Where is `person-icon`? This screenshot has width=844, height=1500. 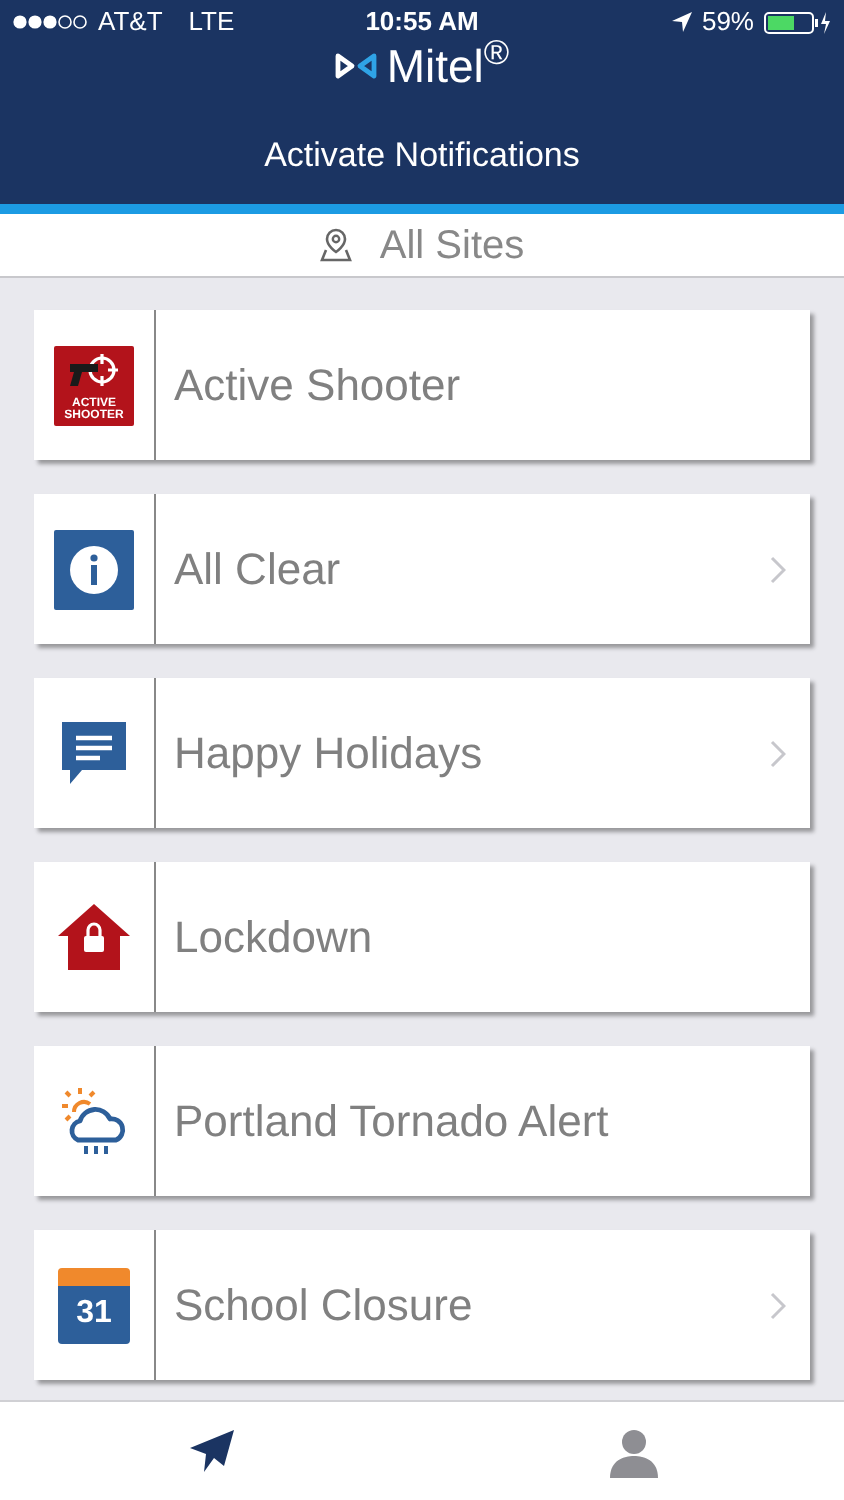
person-icon is located at coordinates (633, 1451).